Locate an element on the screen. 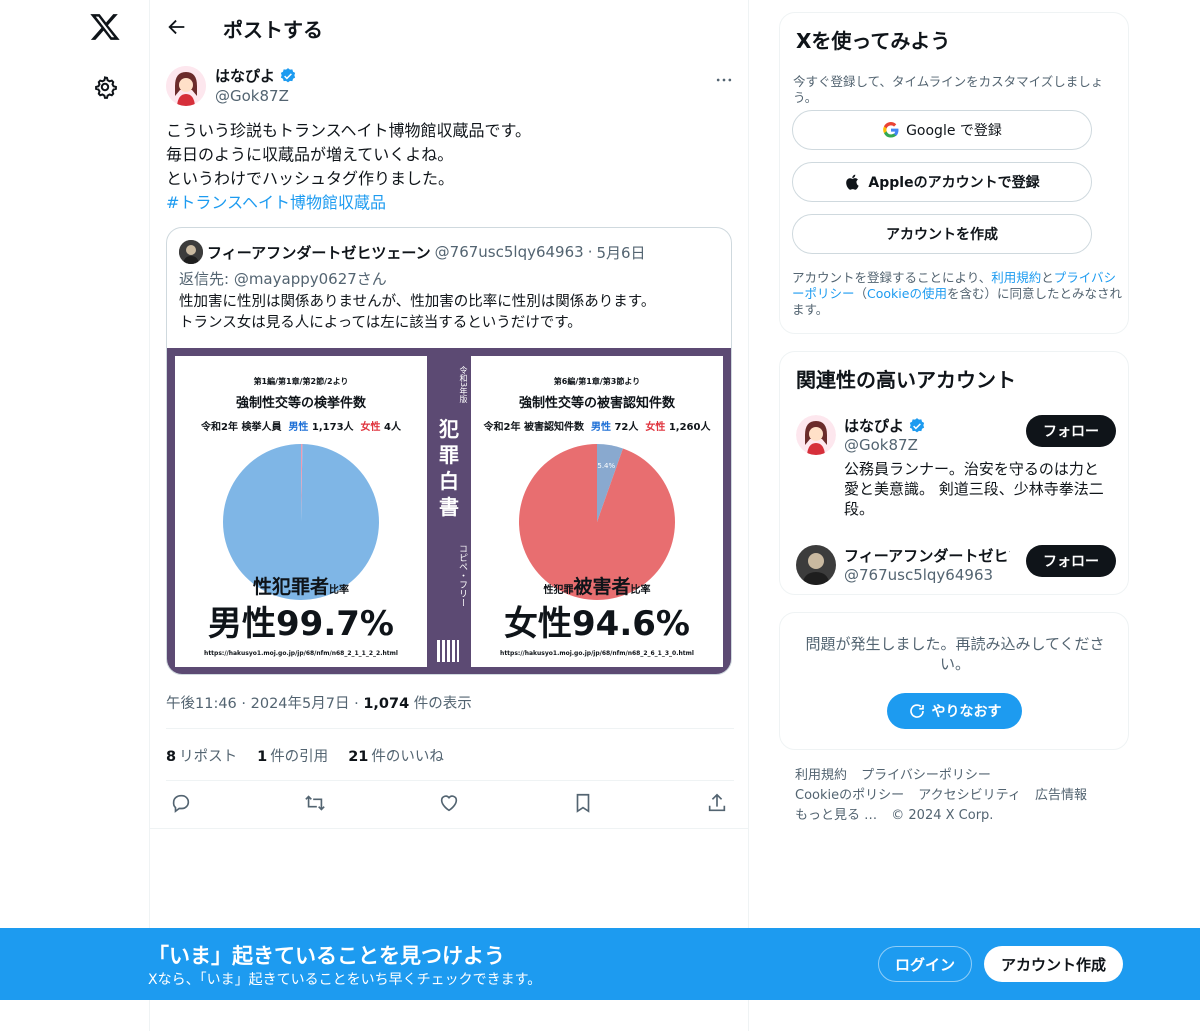 The image size is (1200, 1031). signup-title: Xを使ってみよう is located at coordinates (873, 41).